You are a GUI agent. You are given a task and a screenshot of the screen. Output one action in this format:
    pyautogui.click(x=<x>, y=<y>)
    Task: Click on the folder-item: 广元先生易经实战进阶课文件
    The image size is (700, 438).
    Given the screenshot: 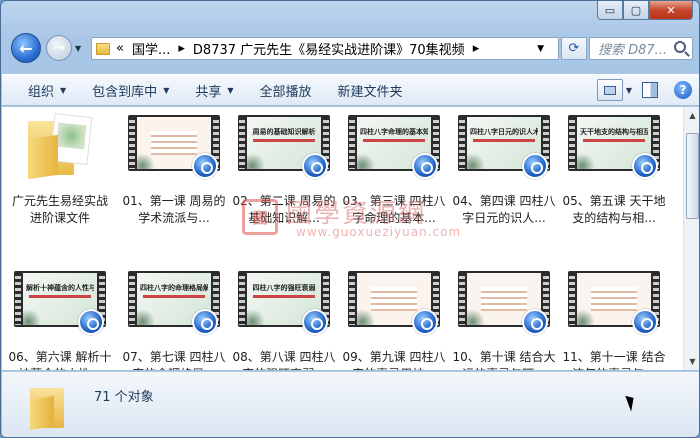 What is the action you would take?
    pyautogui.click(x=60, y=168)
    